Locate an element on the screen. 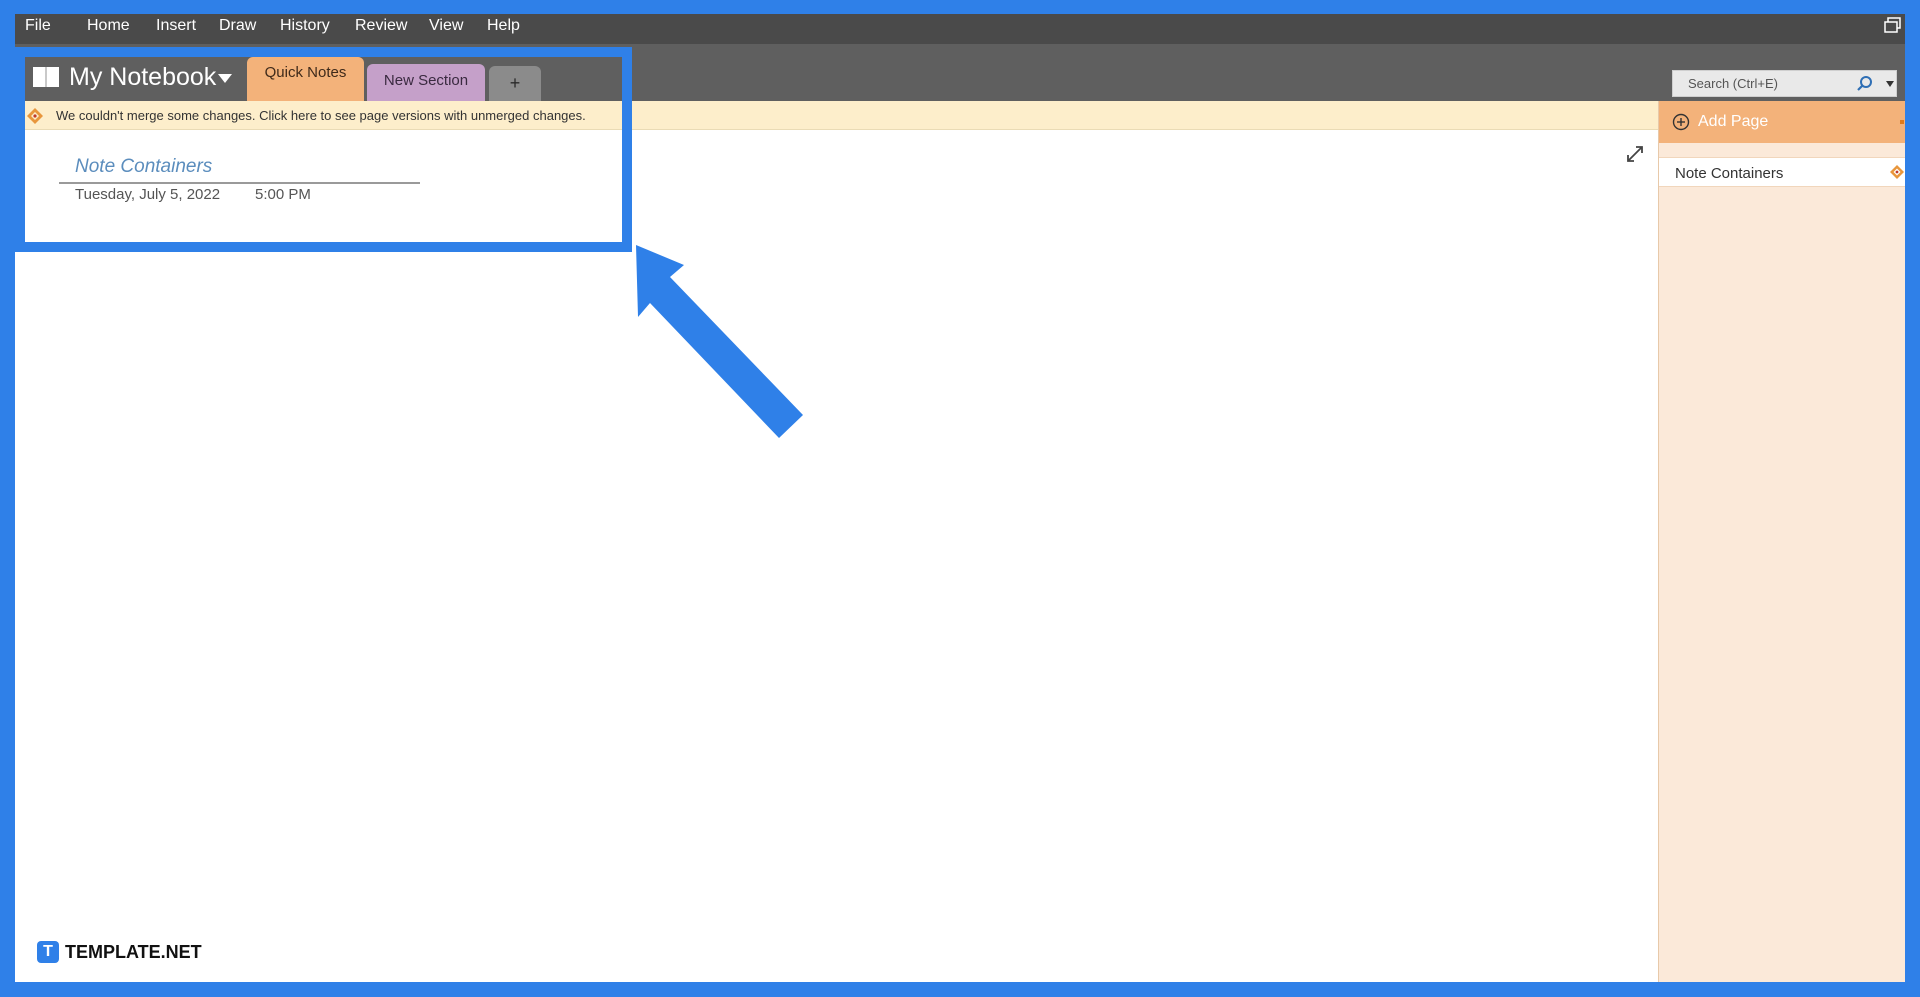 This screenshot has width=1920, height=997. page-list-item-label: Note Containers is located at coordinates (1729, 173).